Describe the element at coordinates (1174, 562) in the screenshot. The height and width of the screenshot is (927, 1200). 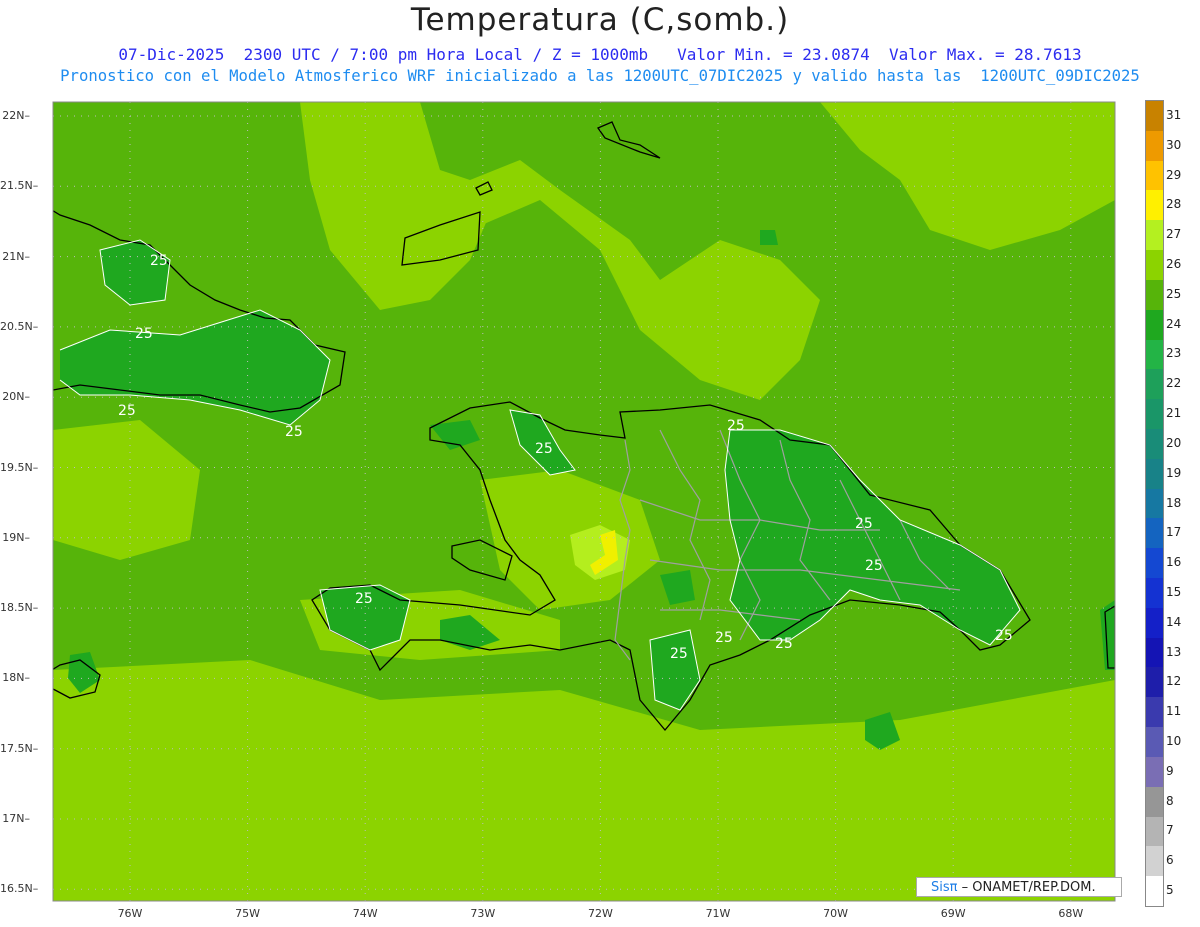
I see `legend-label: 16` at that location.